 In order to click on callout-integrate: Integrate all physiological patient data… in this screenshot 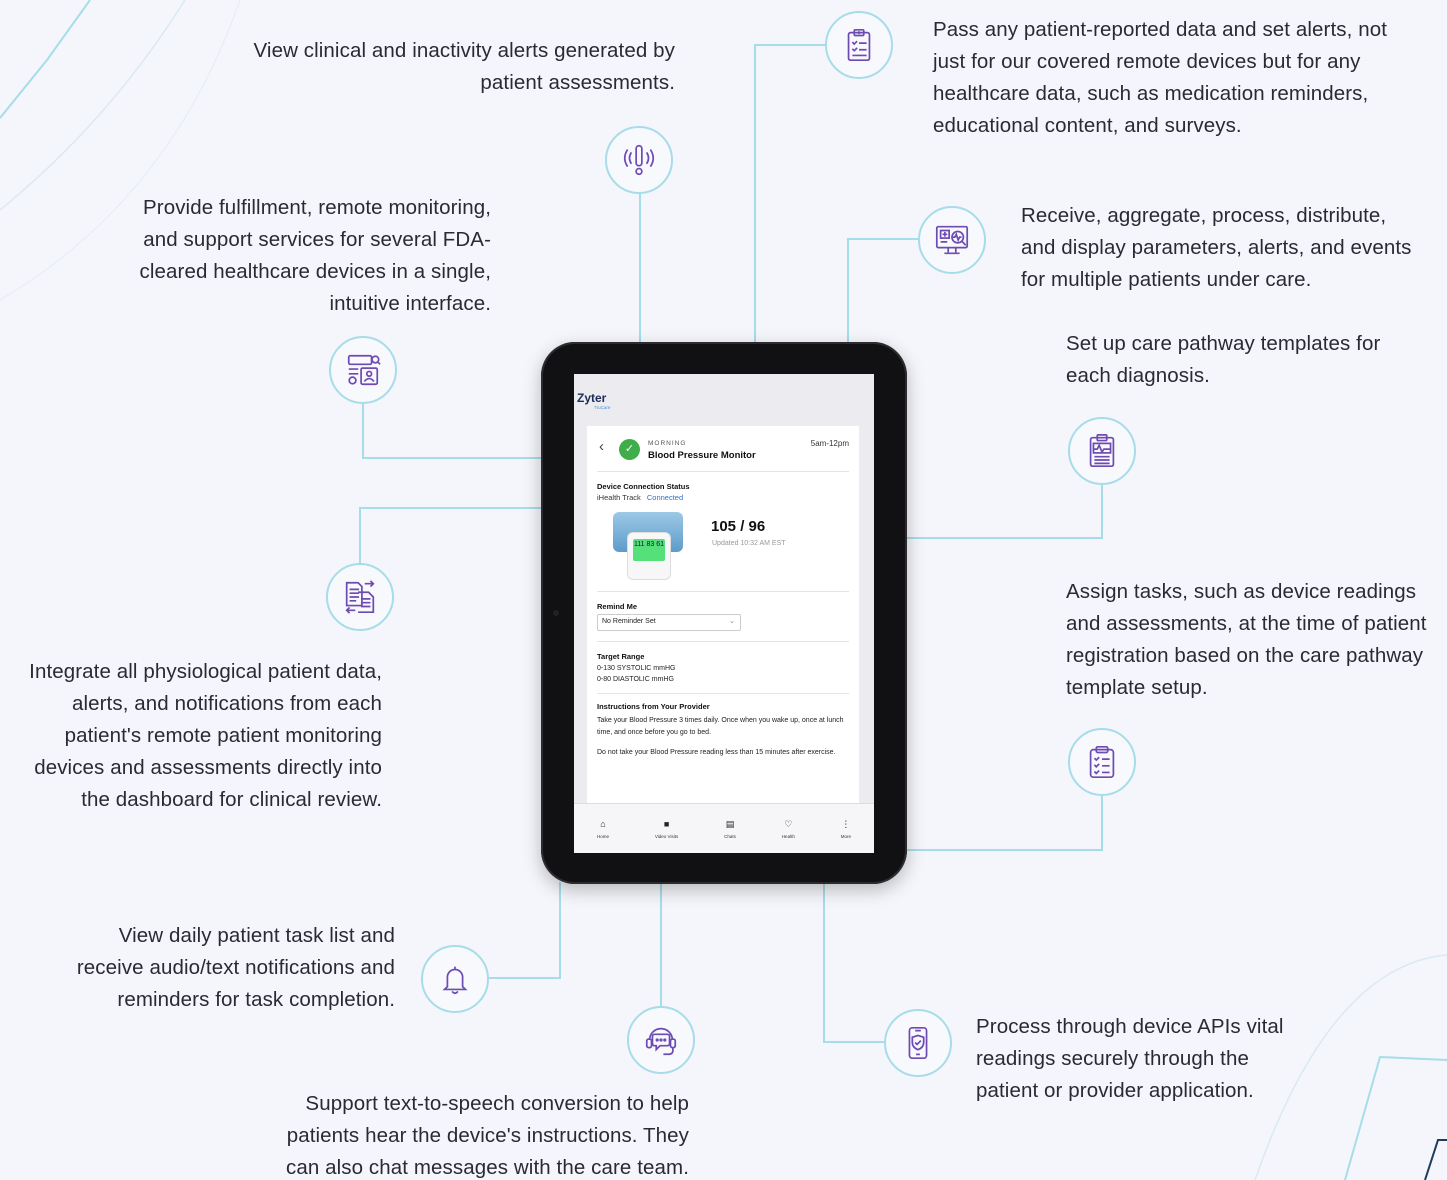, I will do `click(205, 735)`.